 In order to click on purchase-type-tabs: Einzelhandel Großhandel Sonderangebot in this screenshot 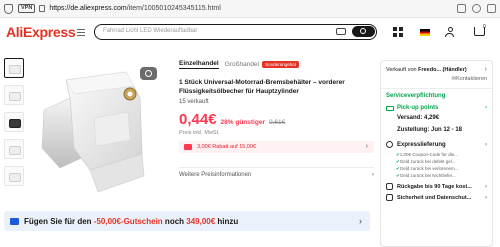, I will do `click(276, 64)`.